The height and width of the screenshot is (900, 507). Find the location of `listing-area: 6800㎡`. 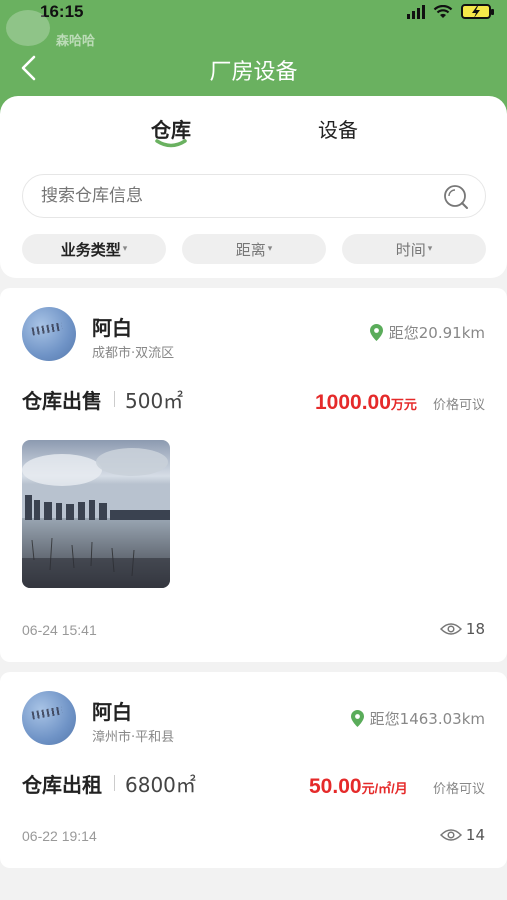

listing-area: 6800㎡ is located at coordinates (160, 785).